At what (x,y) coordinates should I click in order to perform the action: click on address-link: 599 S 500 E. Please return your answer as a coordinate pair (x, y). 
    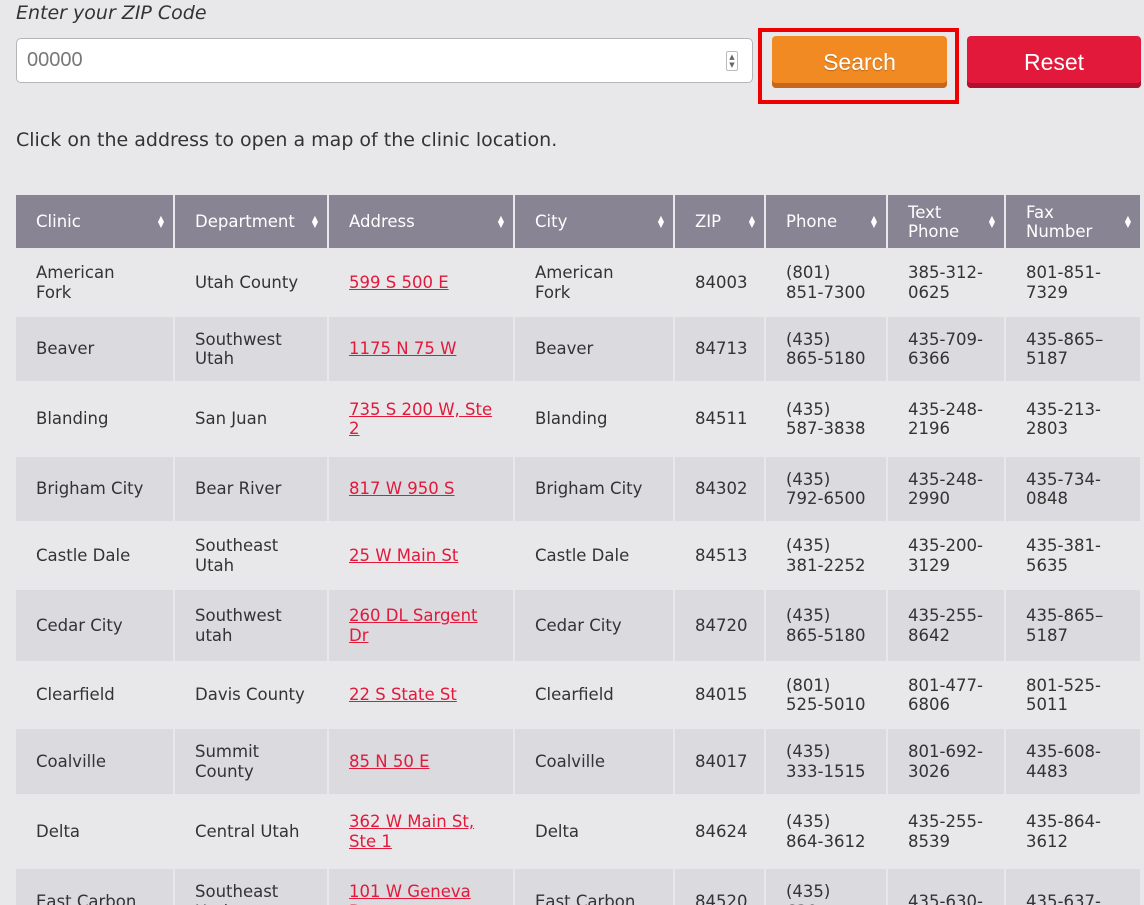
    Looking at the image, I should click on (399, 282).